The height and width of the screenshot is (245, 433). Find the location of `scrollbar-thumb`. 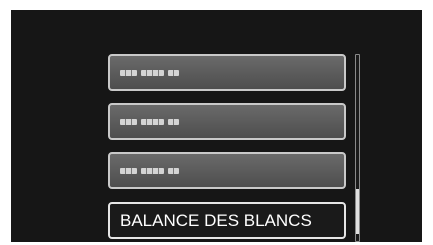

scrollbar-thumb is located at coordinates (357, 211).